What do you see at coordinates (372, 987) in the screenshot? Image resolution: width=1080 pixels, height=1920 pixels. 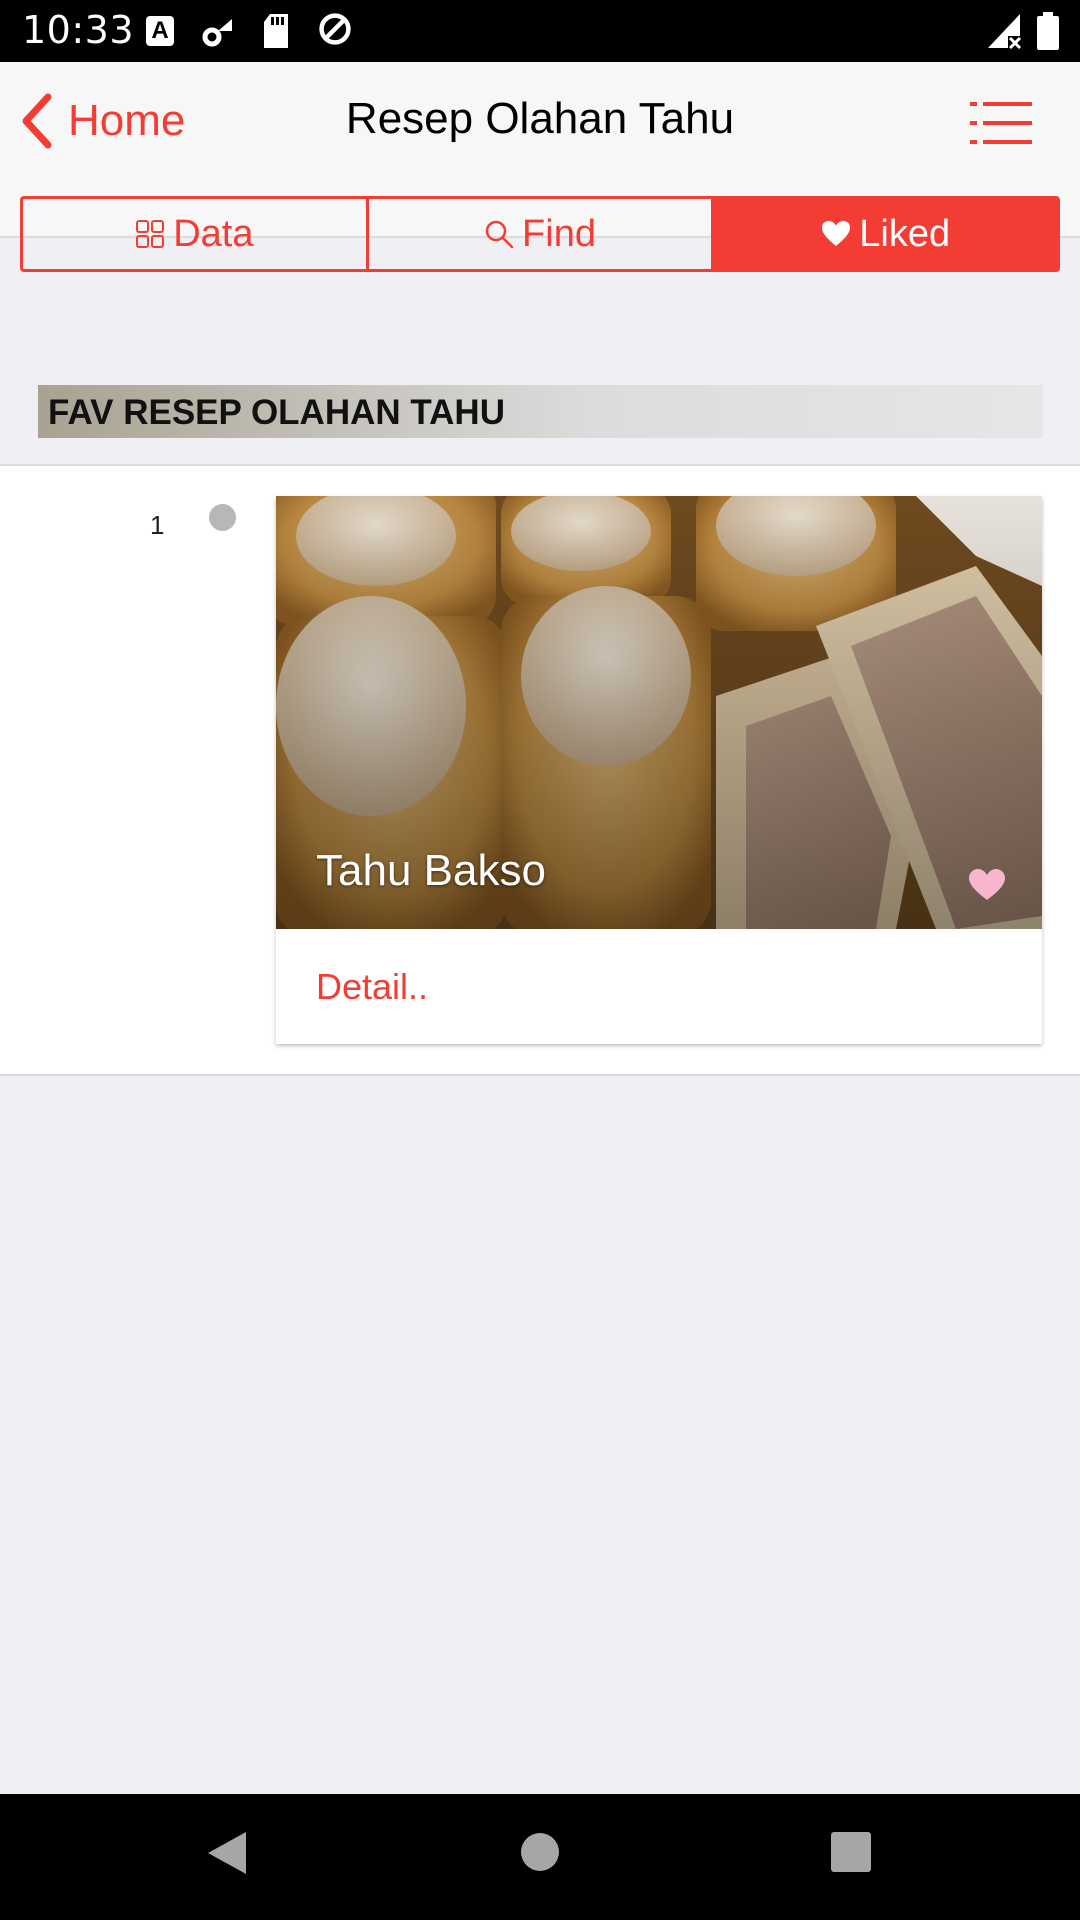 I see `detail-link: Detail..` at bounding box center [372, 987].